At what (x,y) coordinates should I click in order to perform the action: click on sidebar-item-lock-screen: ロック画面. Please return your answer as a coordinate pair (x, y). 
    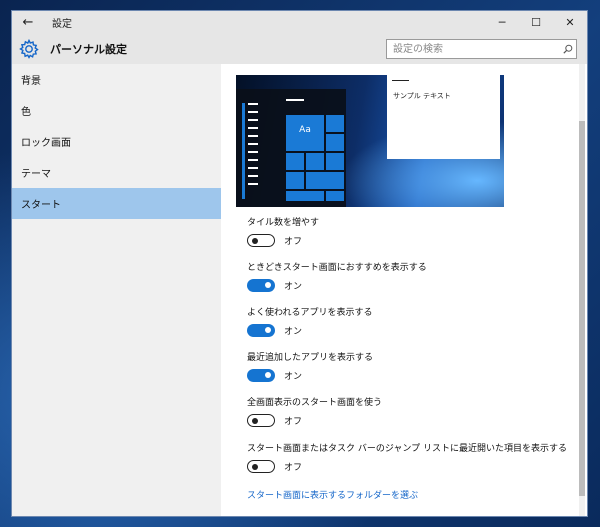
    Looking at the image, I should click on (116, 141).